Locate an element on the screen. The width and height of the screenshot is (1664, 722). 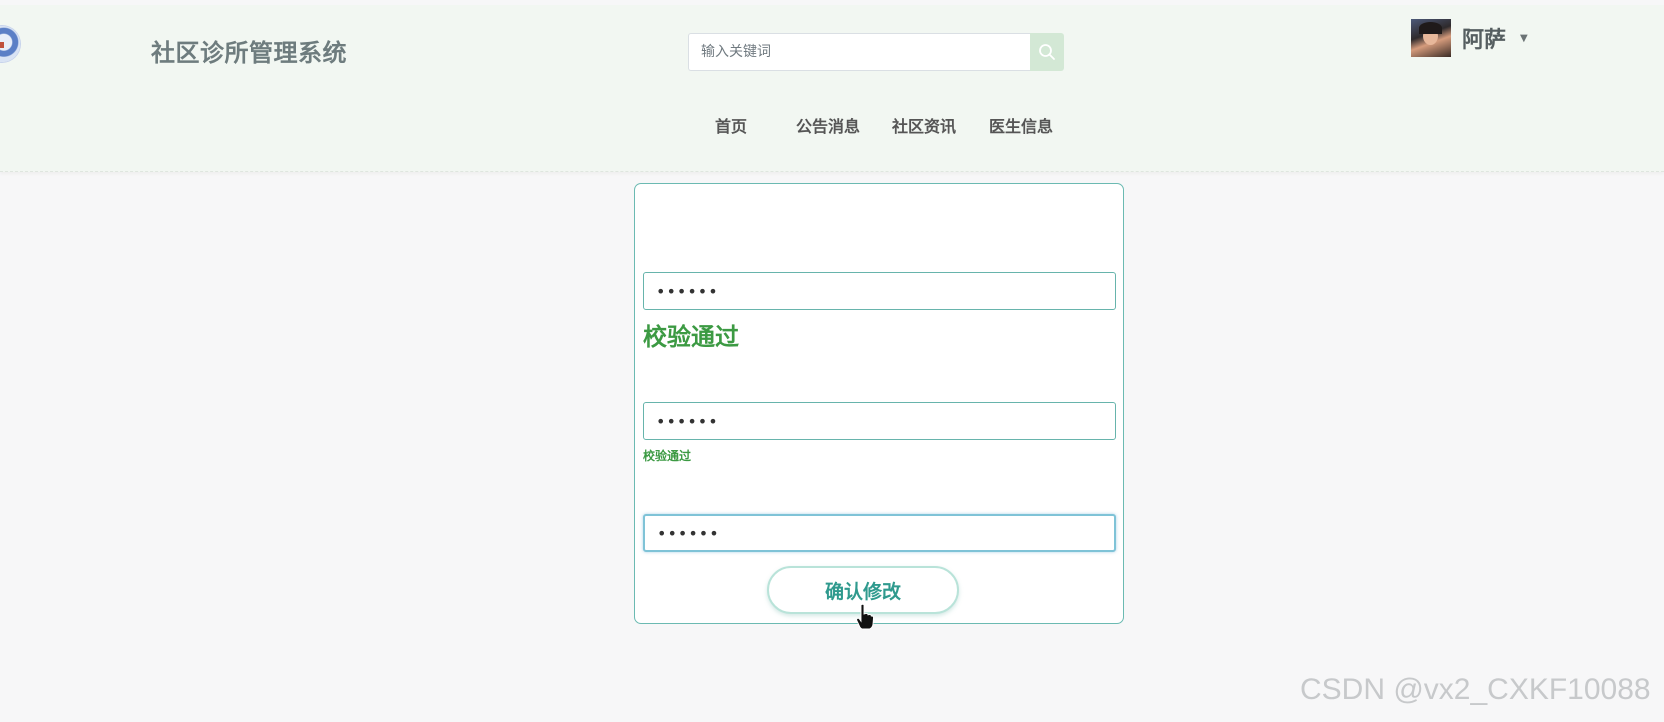
avatar is located at coordinates (1431, 38).